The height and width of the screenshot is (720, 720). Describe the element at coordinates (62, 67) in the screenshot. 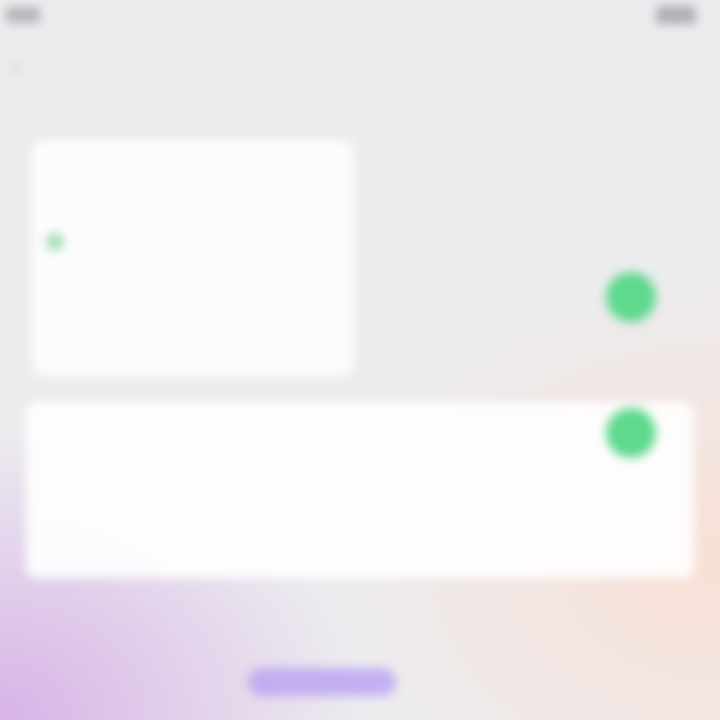

I see `back-button: ‹` at that location.